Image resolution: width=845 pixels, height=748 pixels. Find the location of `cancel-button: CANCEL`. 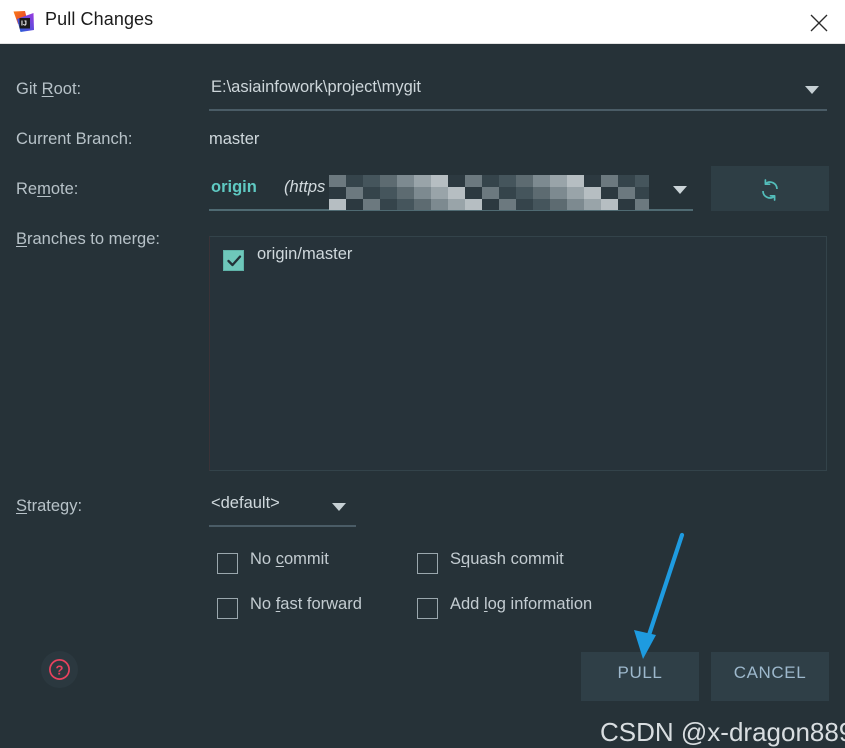

cancel-button: CANCEL is located at coordinates (770, 676).